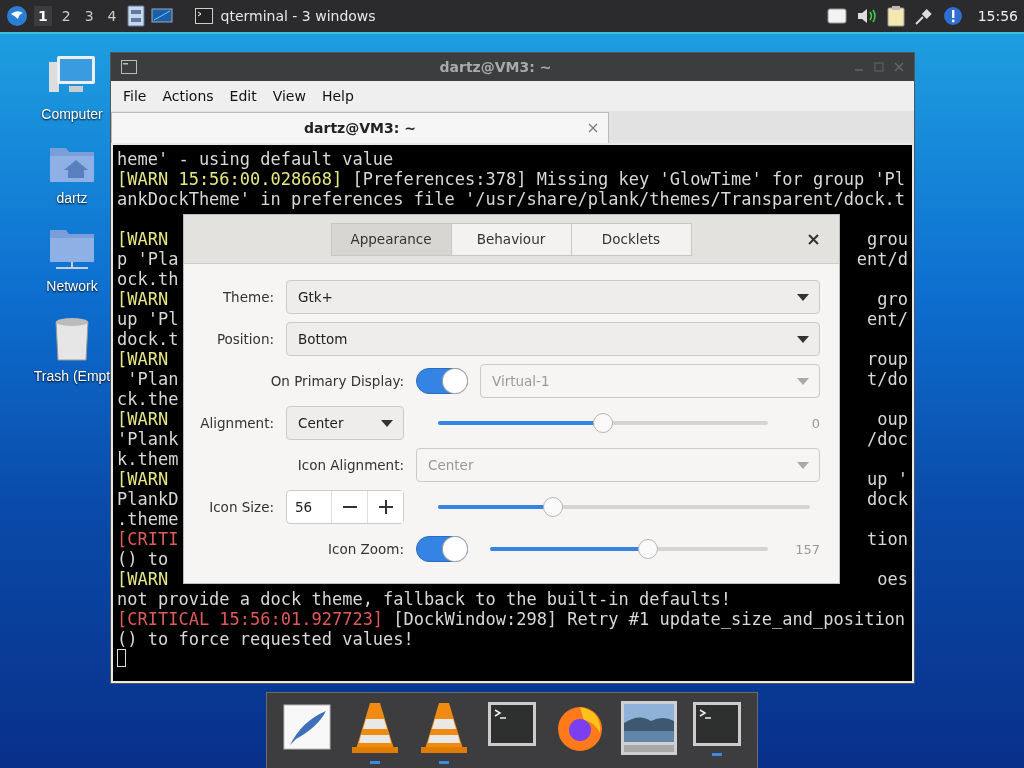  I want to click on field-label: Icon Zoom:, so click(365, 549).